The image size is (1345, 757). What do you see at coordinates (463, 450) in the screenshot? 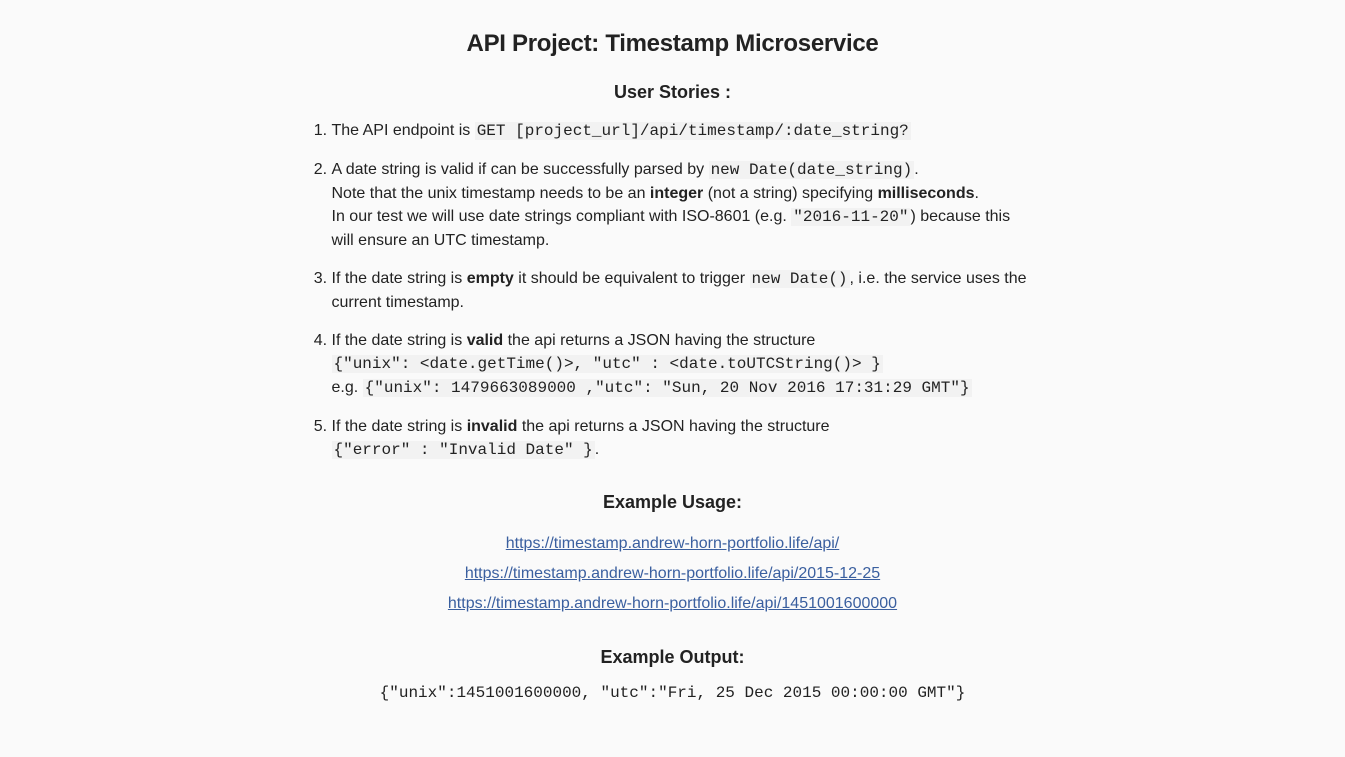
I see `story-code: {"error" : "Invalid Date" }` at bounding box center [463, 450].